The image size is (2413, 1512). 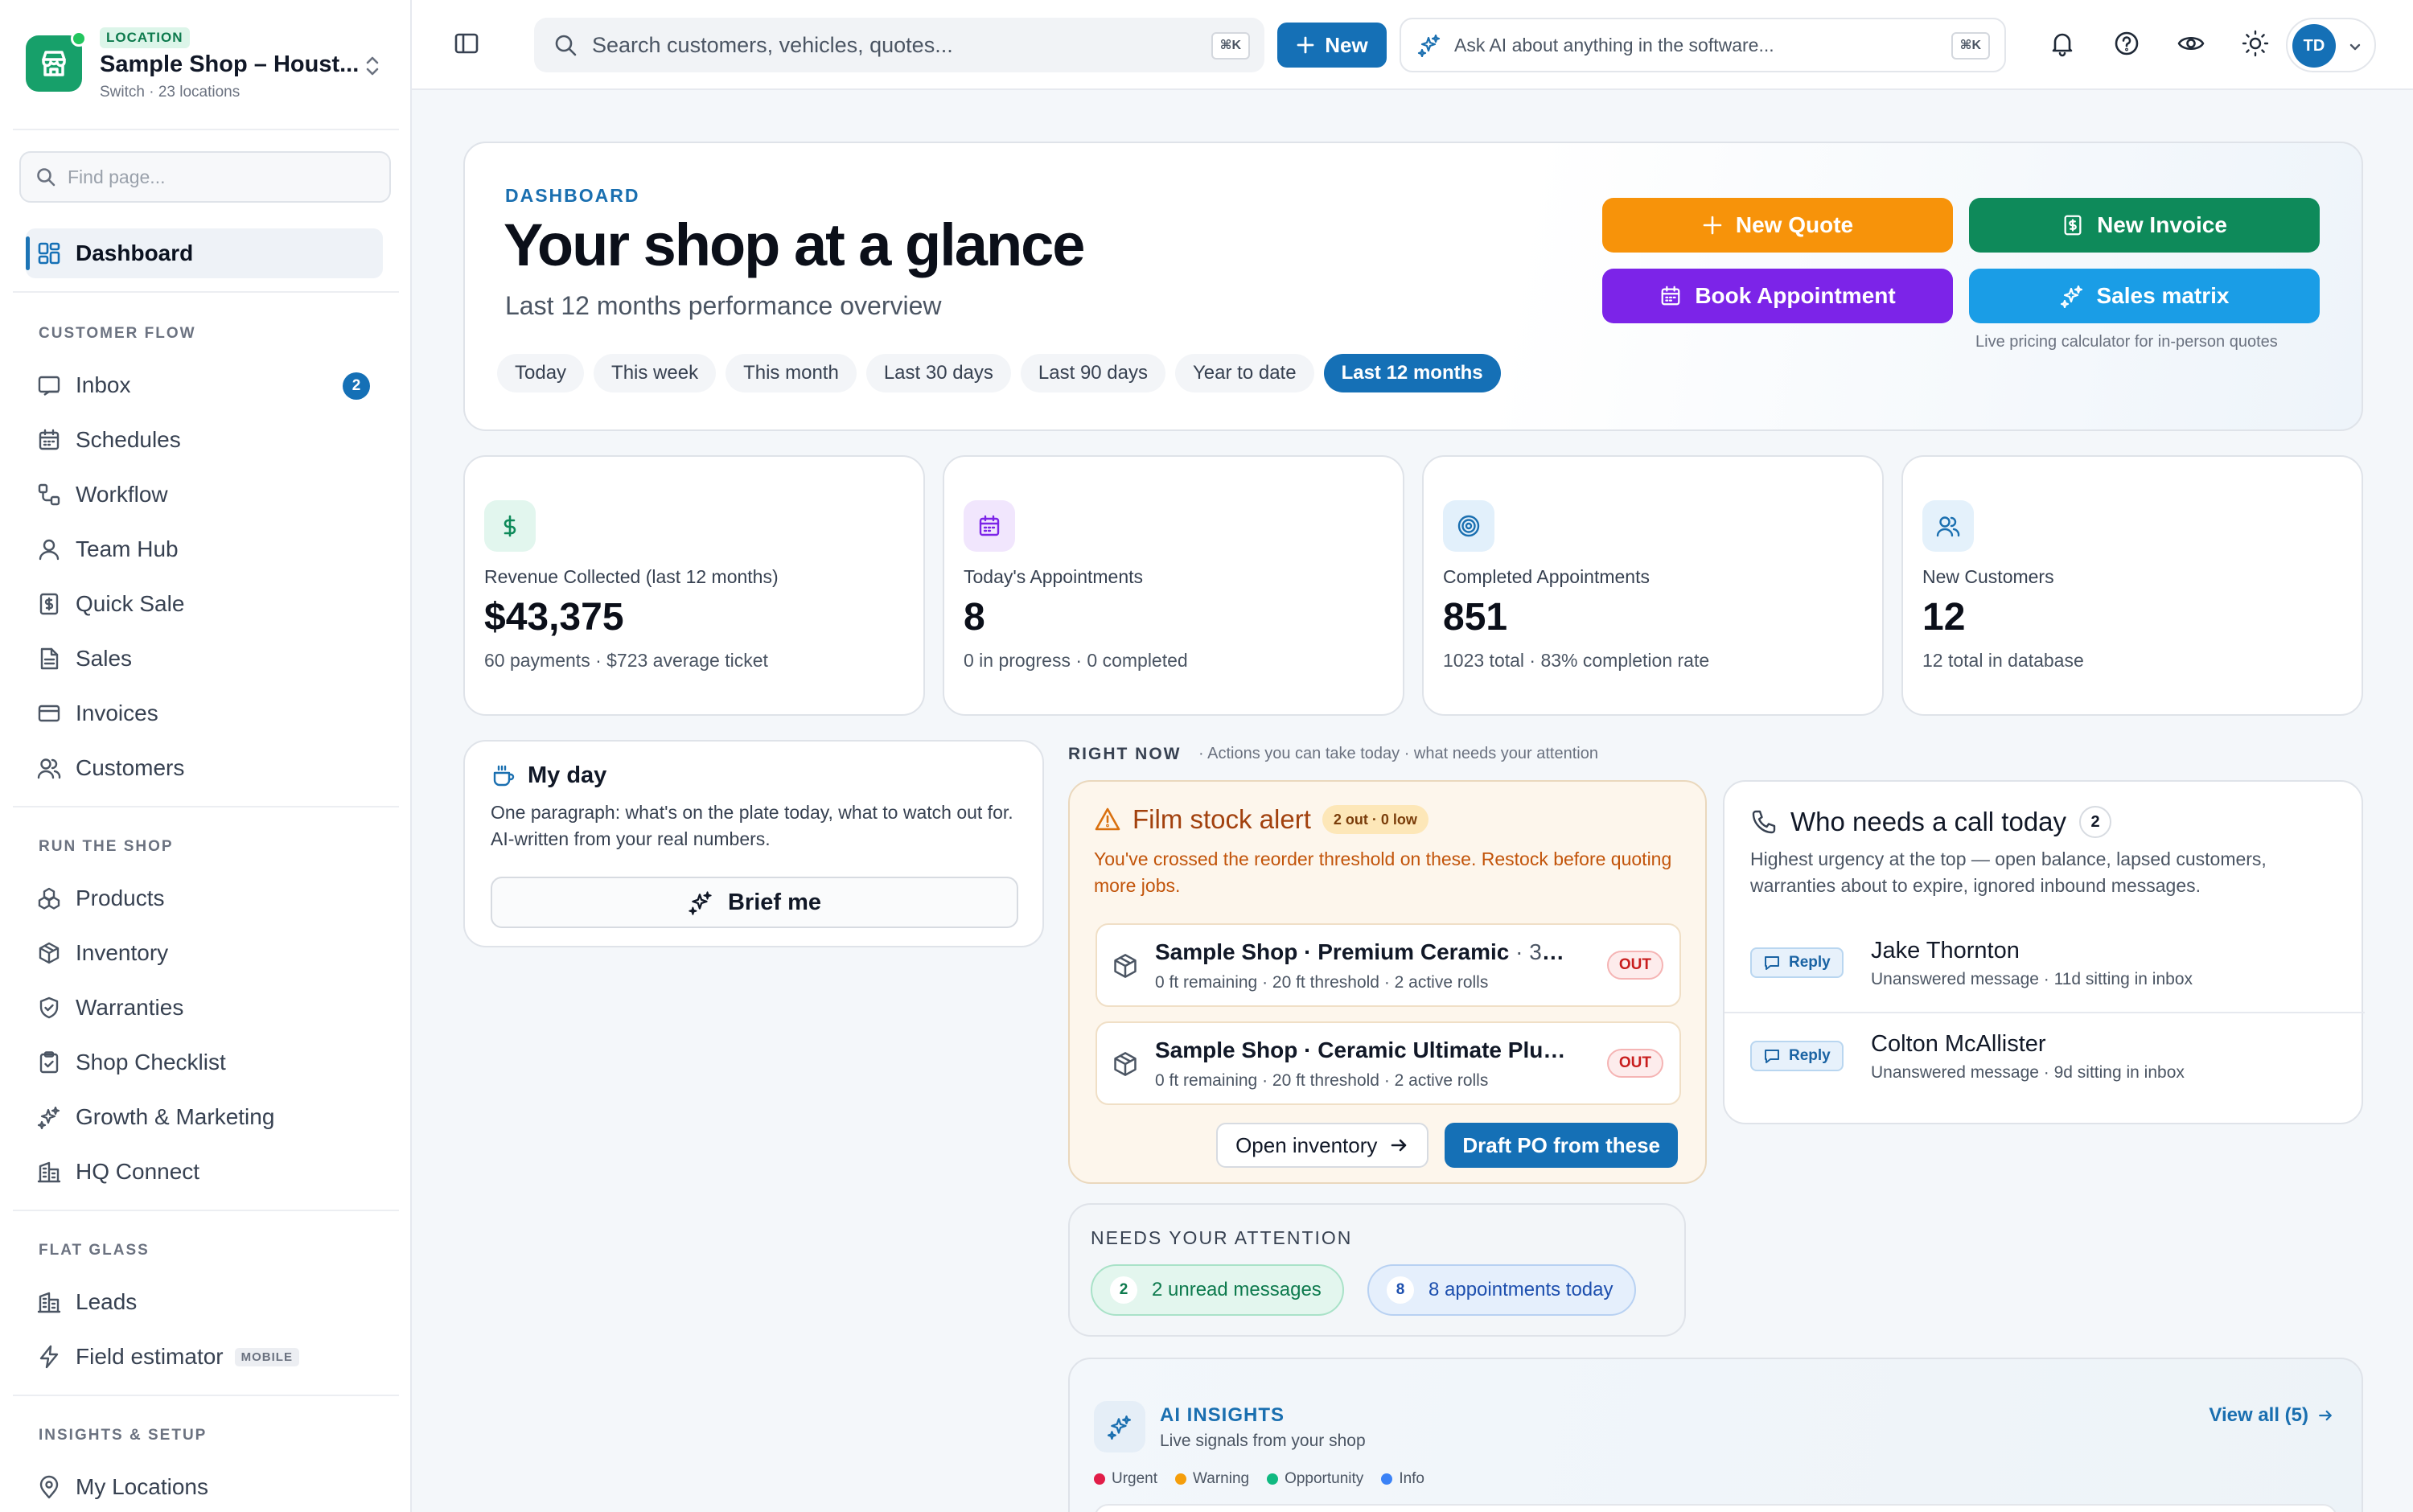 What do you see at coordinates (220, 177) in the screenshot?
I see `find-page-input` at bounding box center [220, 177].